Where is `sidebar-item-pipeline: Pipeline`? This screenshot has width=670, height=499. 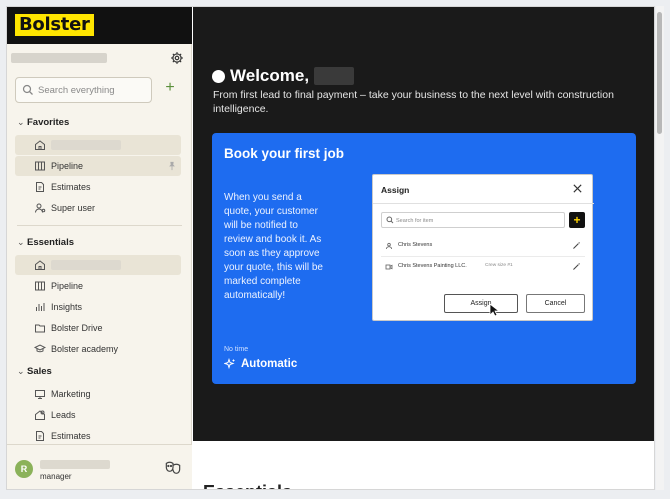 sidebar-item-pipeline: Pipeline is located at coordinates (98, 286).